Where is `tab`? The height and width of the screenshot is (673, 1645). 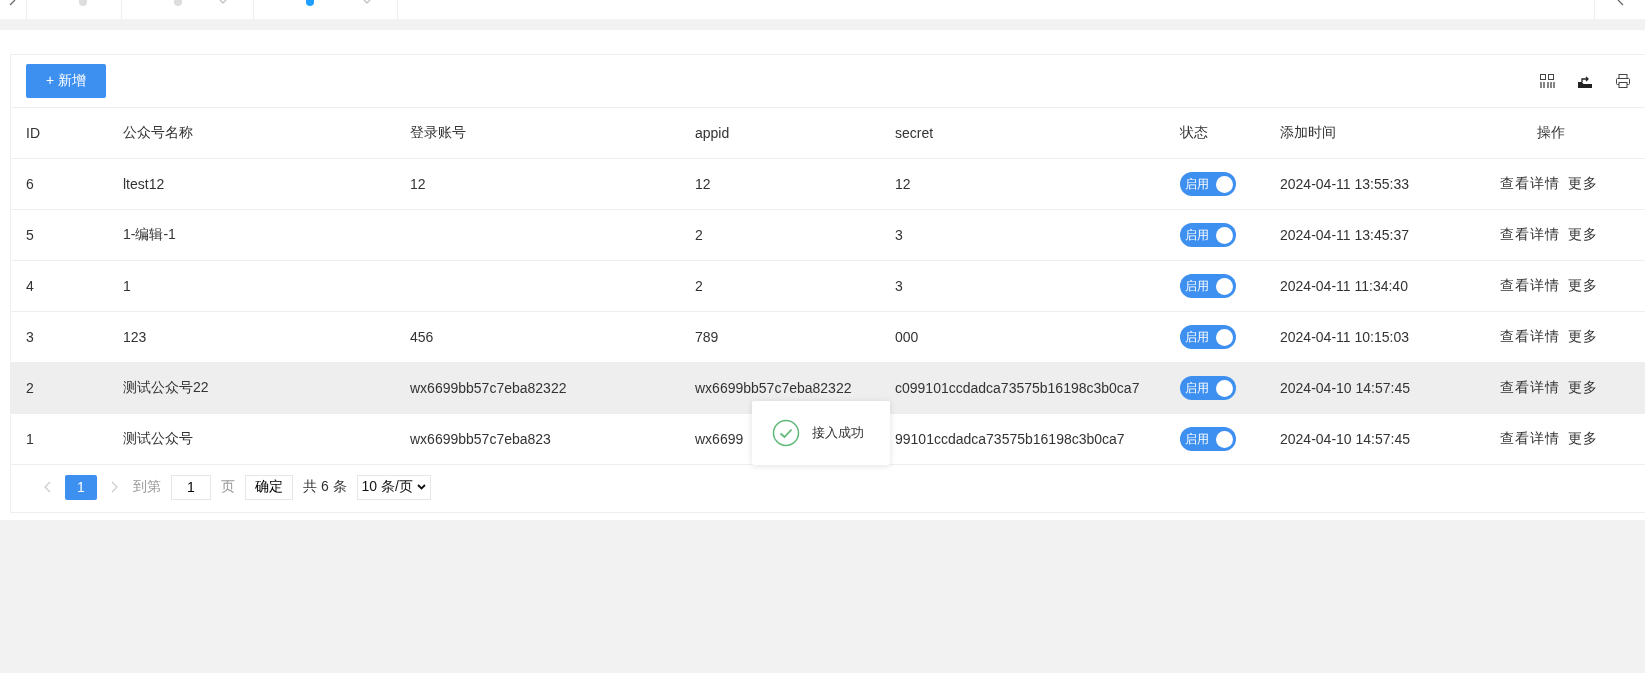 tab is located at coordinates (325, 9).